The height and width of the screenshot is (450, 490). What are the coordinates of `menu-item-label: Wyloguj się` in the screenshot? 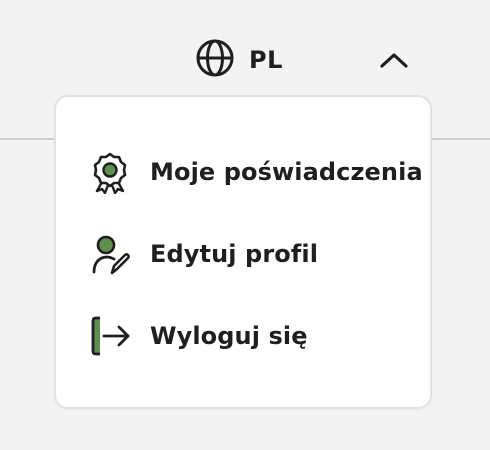 It's located at (229, 336).